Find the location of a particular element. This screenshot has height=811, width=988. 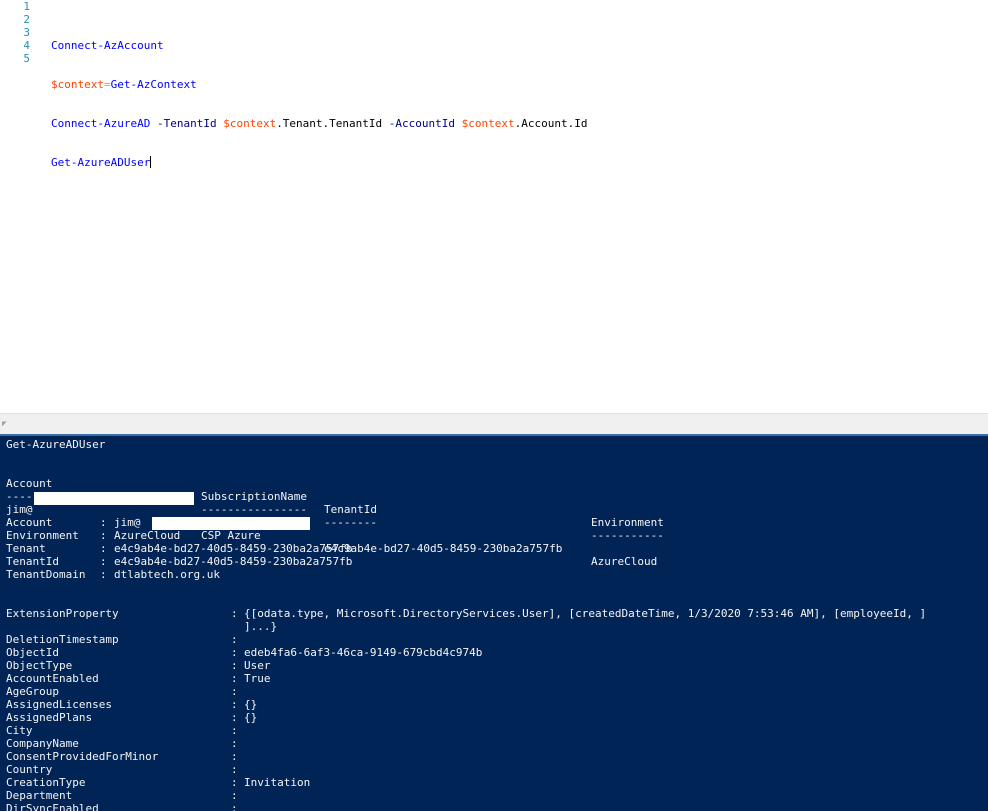

property-key: Environment is located at coordinates (49, 535).